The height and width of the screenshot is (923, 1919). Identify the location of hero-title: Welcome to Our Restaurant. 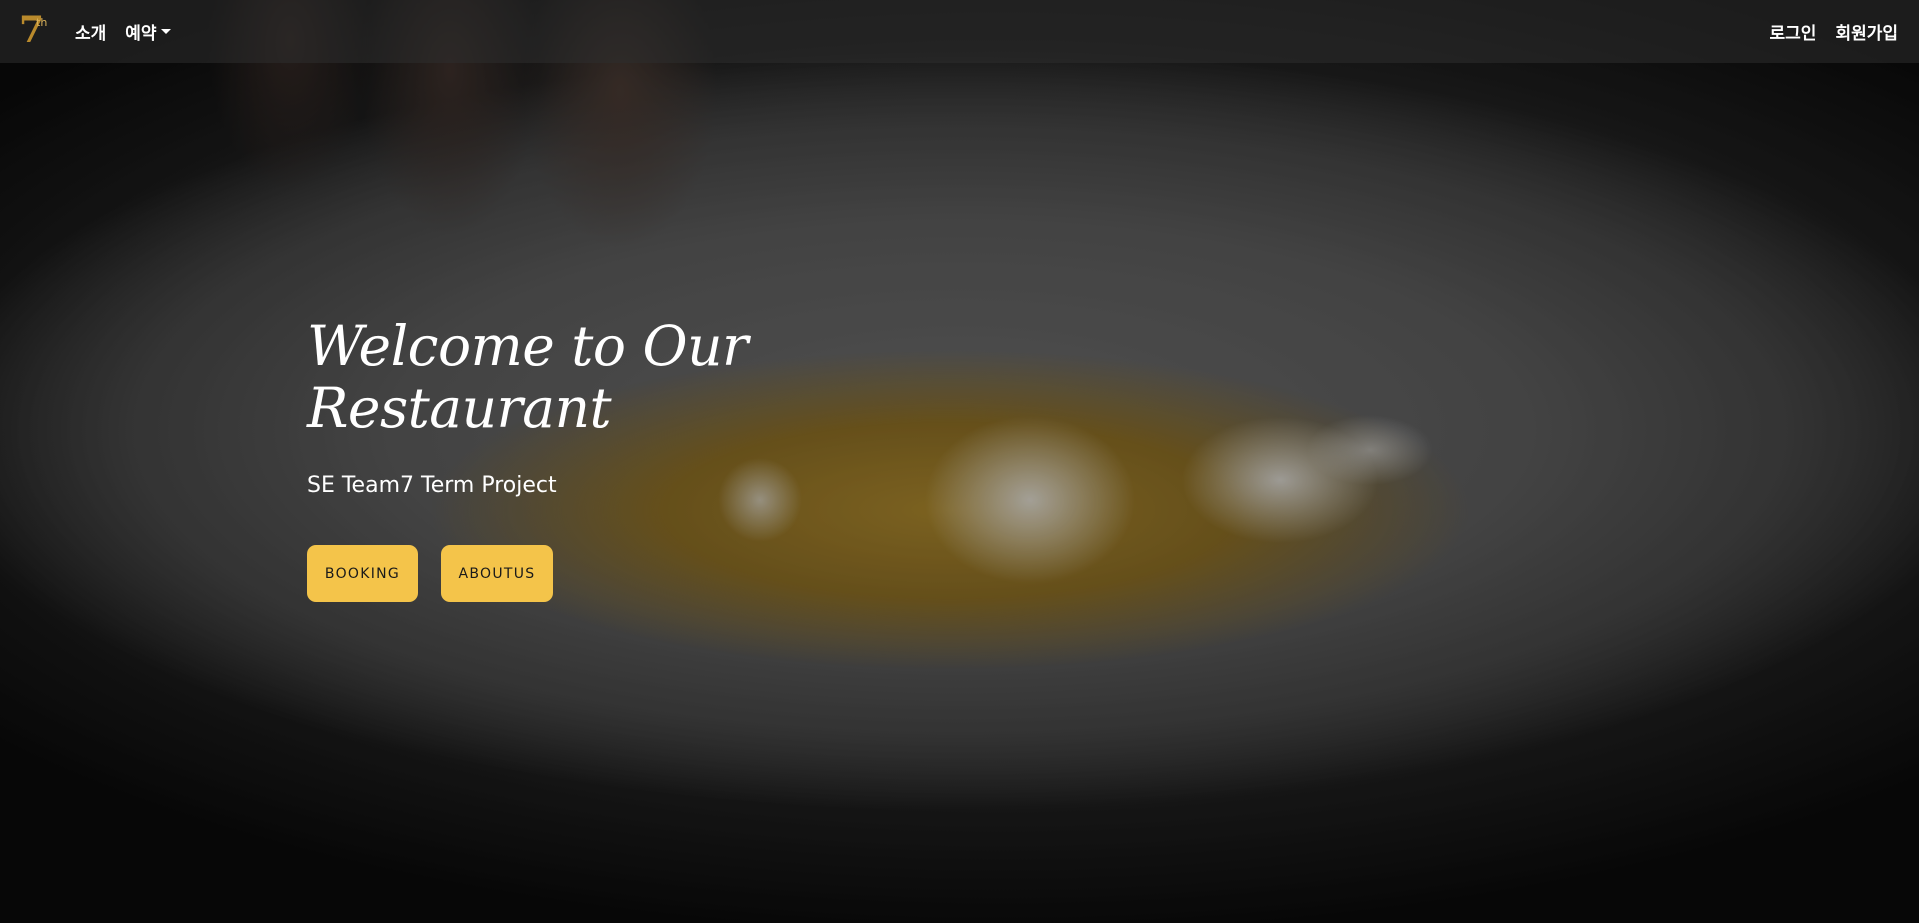
(527, 377).